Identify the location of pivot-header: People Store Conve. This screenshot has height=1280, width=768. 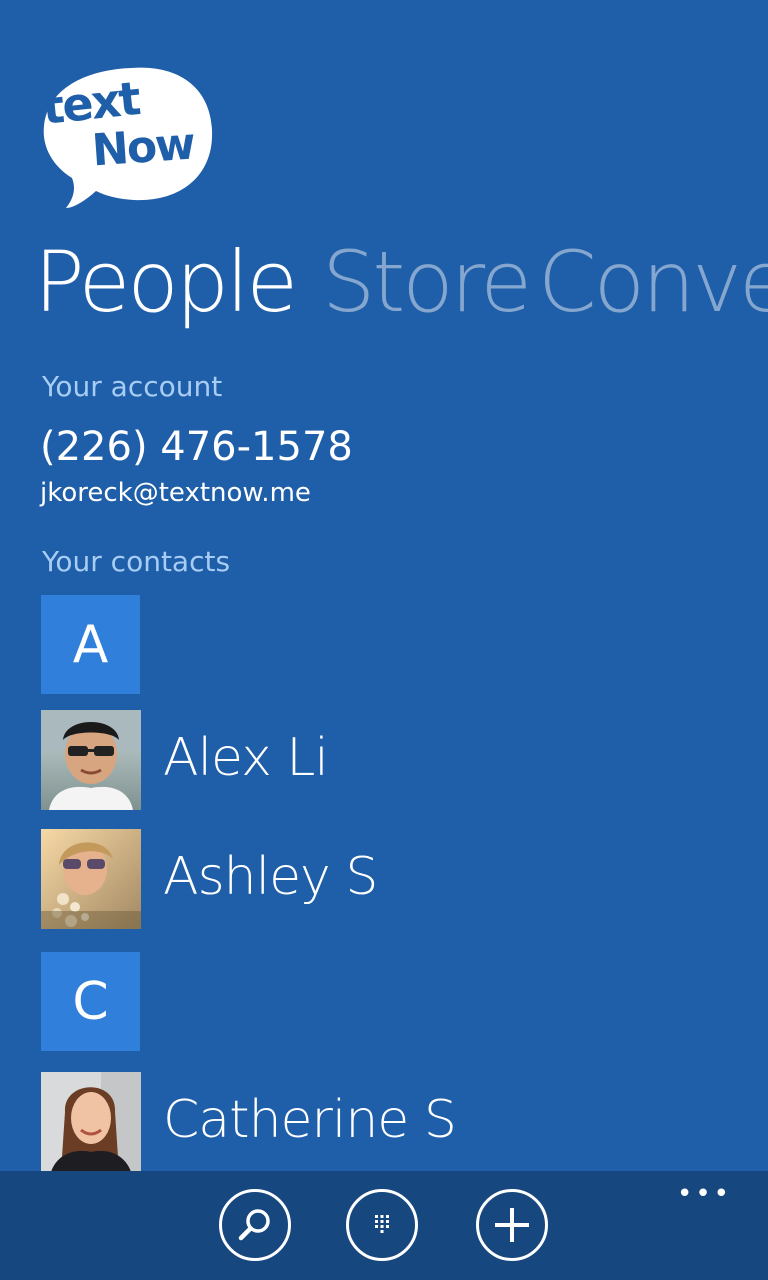
(384, 282).